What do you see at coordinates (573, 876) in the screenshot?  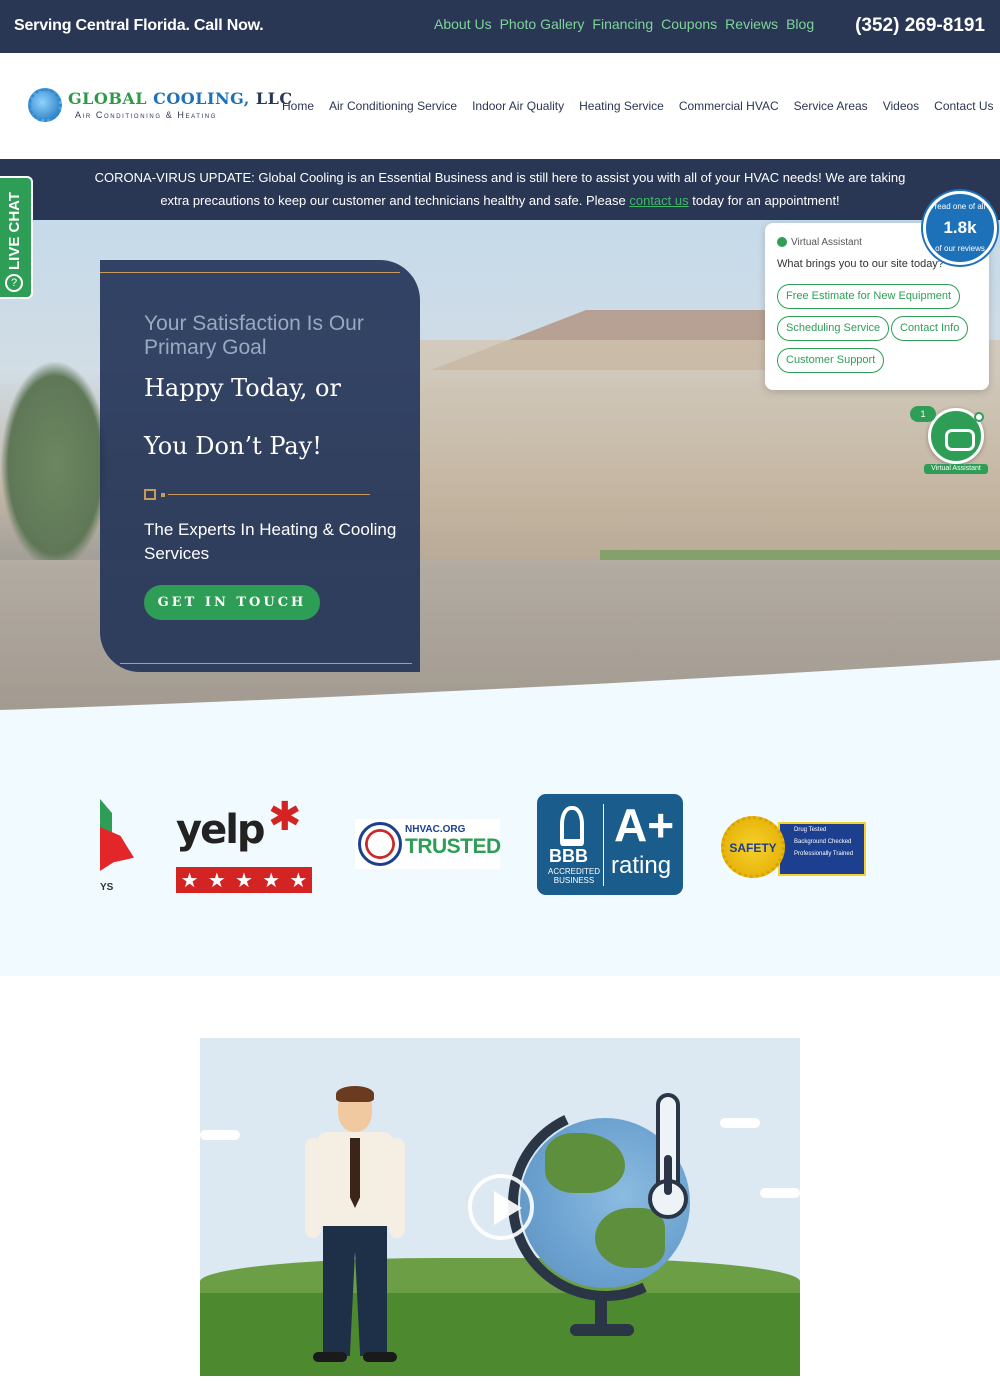 I see `bbb-accredited-text: ACCREDITED BUSINESS` at bounding box center [573, 876].